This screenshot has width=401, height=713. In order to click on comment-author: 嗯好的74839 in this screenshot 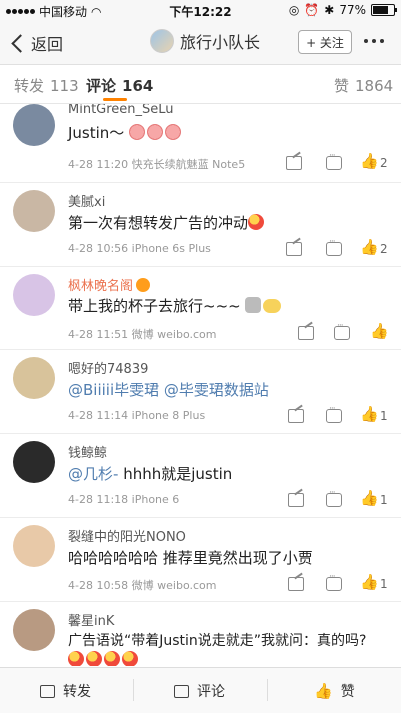, I will do `click(108, 367)`.